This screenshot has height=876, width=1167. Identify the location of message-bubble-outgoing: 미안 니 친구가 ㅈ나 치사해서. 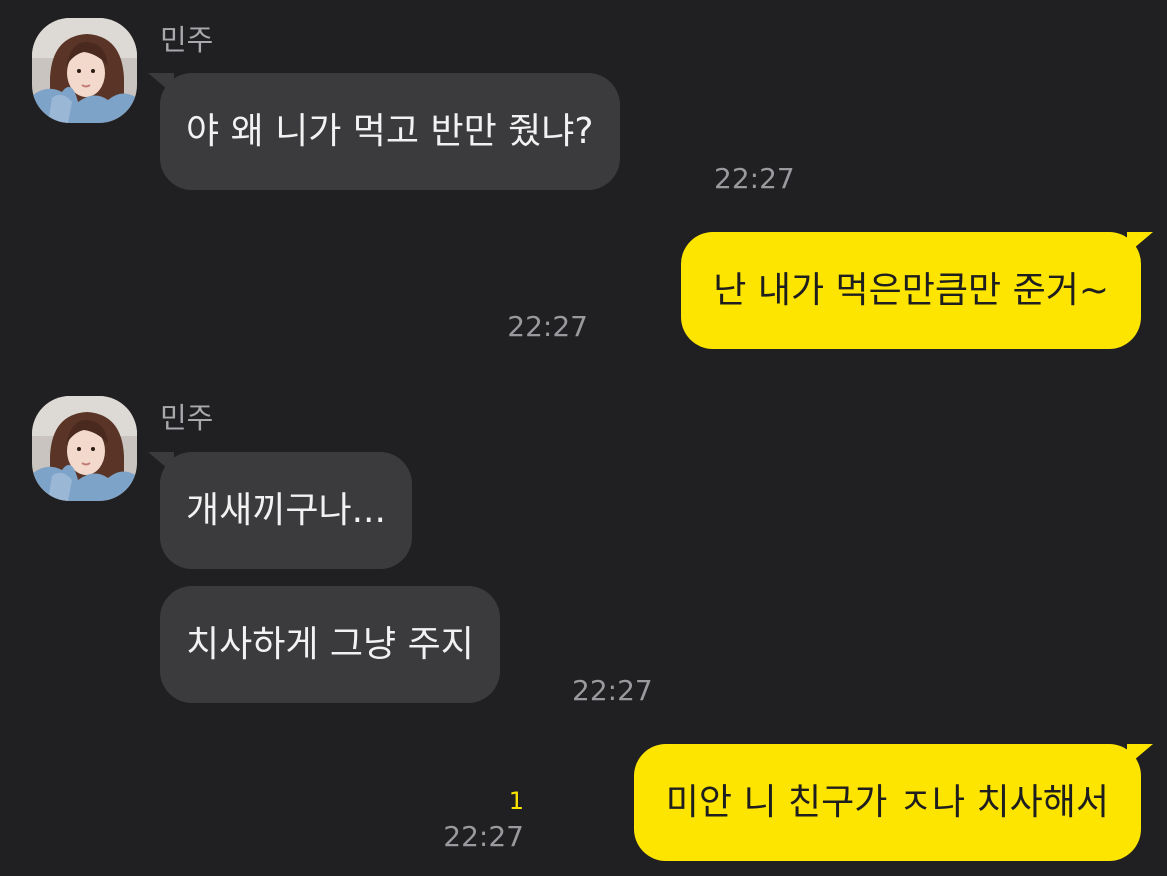
(893, 802).